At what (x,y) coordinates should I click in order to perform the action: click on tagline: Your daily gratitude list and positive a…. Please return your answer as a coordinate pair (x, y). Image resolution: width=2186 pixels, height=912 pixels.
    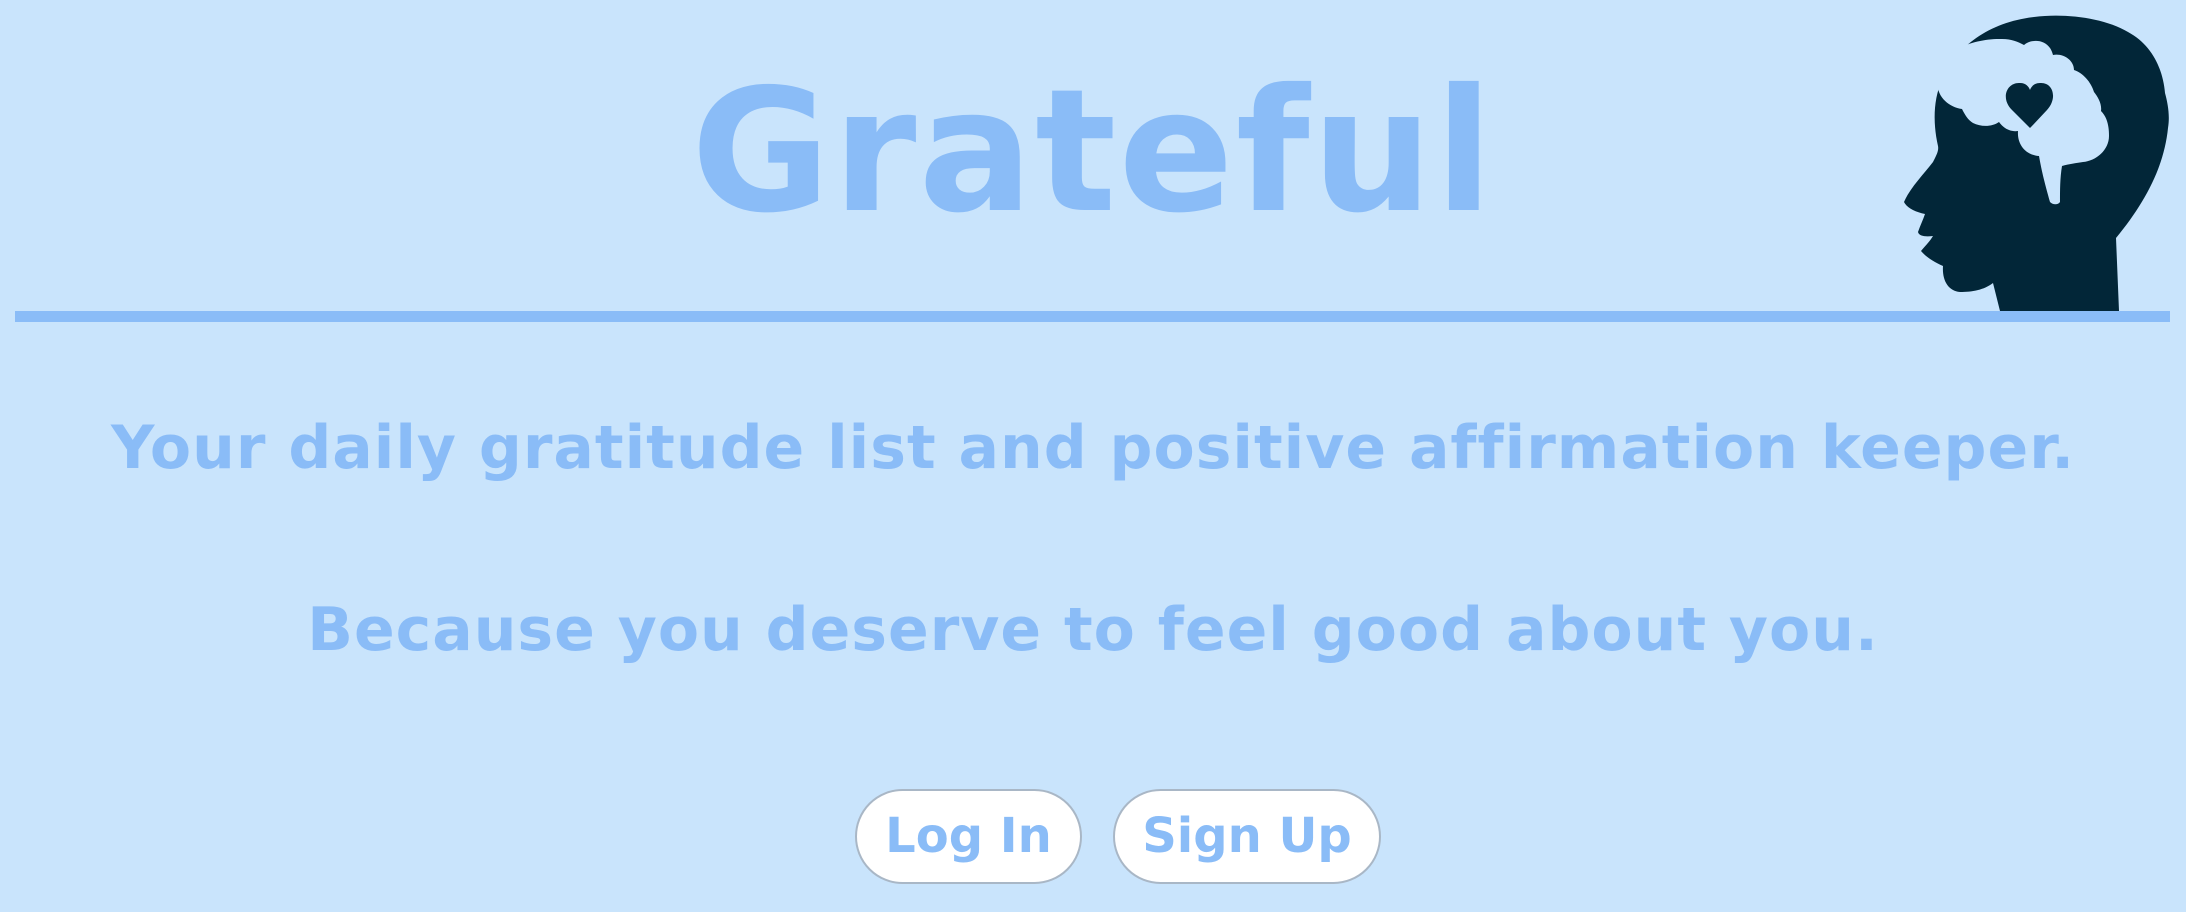
    Looking at the image, I should click on (1093, 448).